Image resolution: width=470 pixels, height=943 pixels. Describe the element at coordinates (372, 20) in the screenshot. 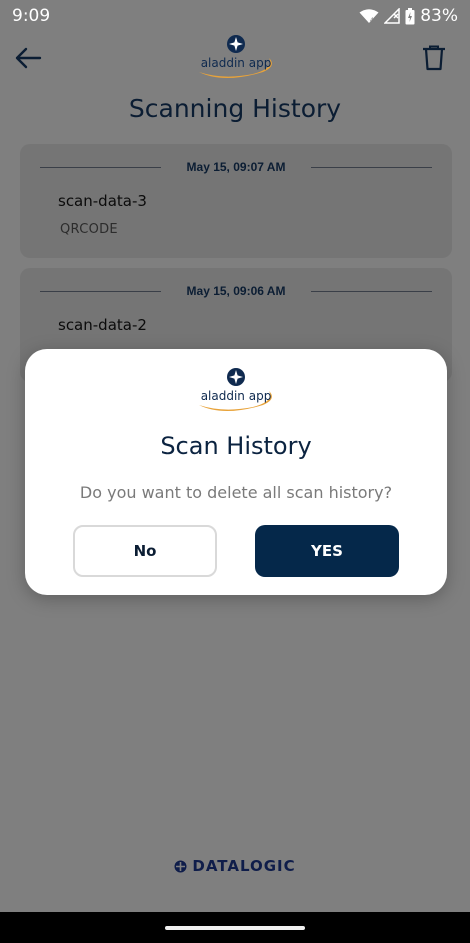

I see `svg-text: 4` at that location.